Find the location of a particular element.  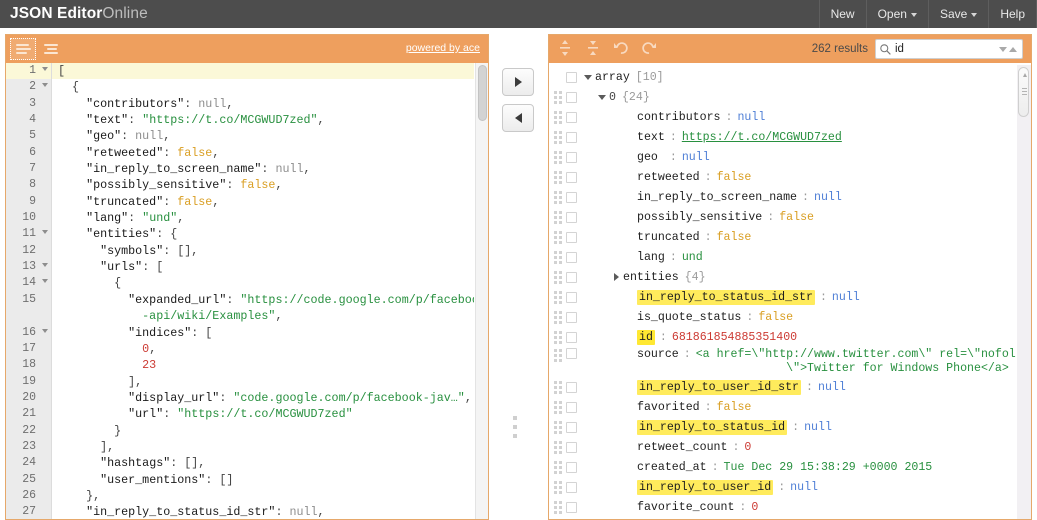

code-line: } is located at coordinates (263, 431).